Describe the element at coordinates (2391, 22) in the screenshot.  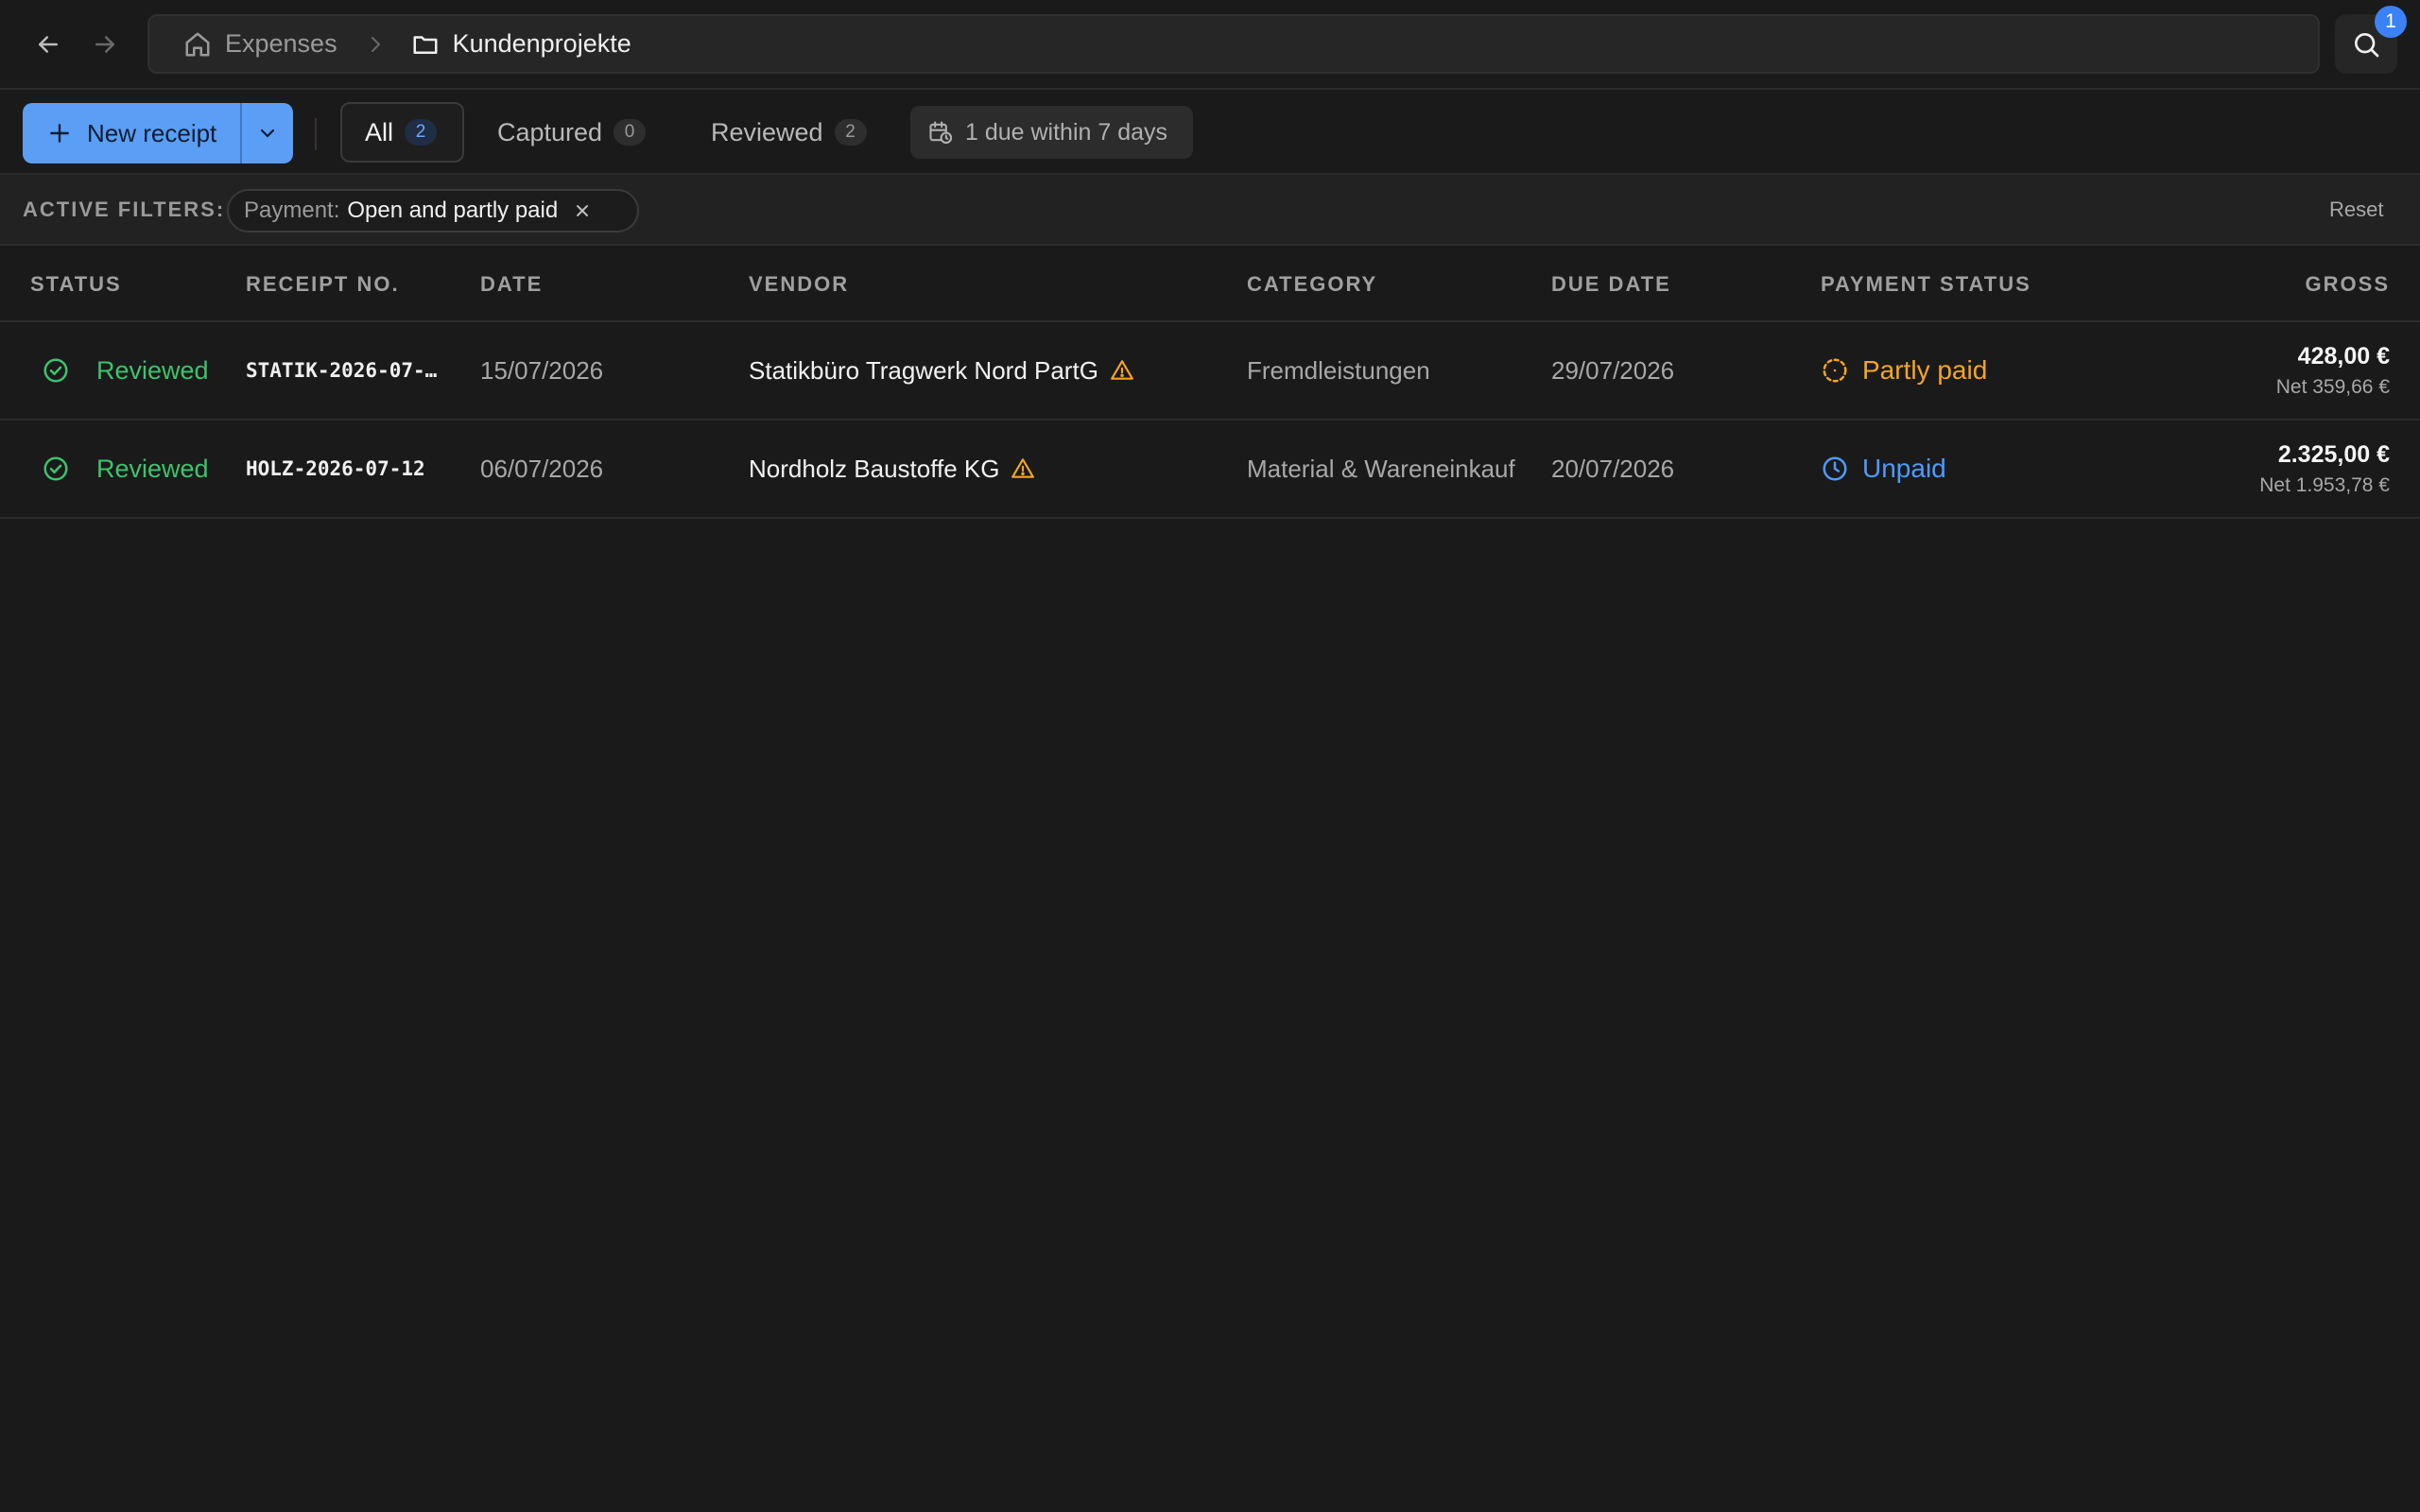
I see `notification-badge: 1` at that location.